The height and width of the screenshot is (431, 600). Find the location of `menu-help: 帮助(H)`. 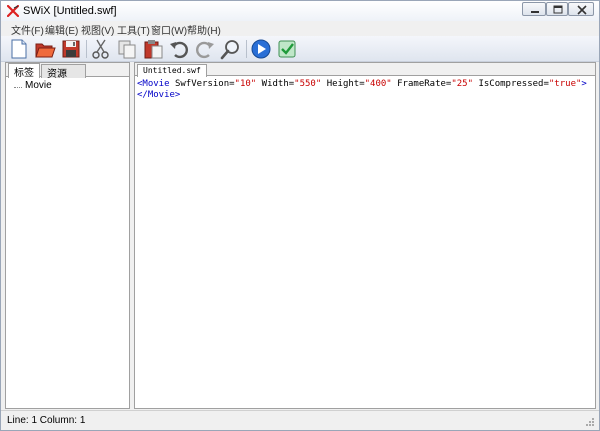

menu-help: 帮助(H) is located at coordinates (204, 29).